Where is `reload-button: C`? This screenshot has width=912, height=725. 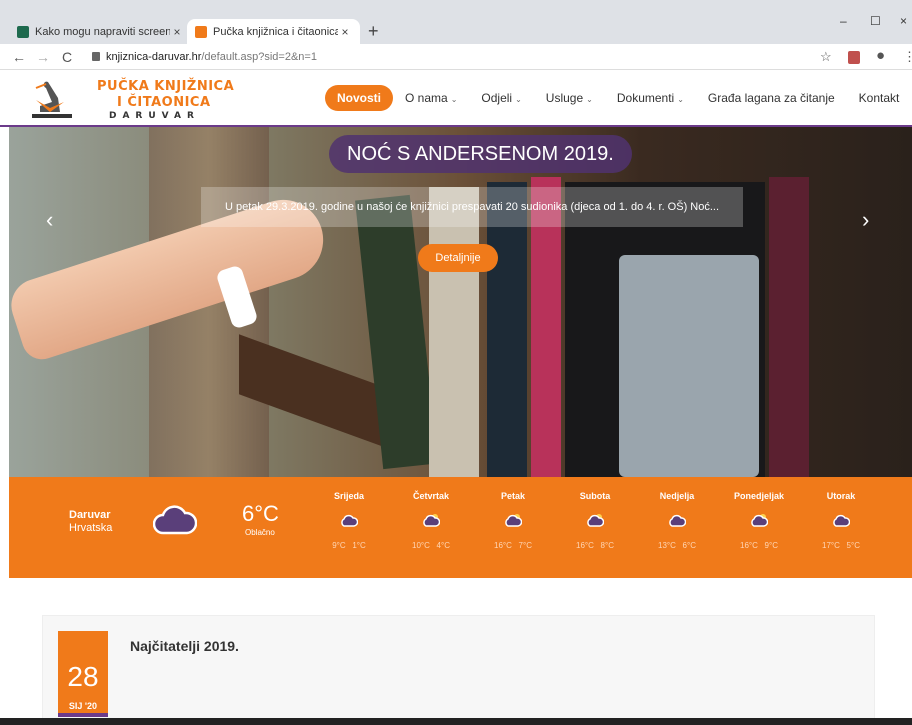
reload-button: C is located at coordinates (67, 57).